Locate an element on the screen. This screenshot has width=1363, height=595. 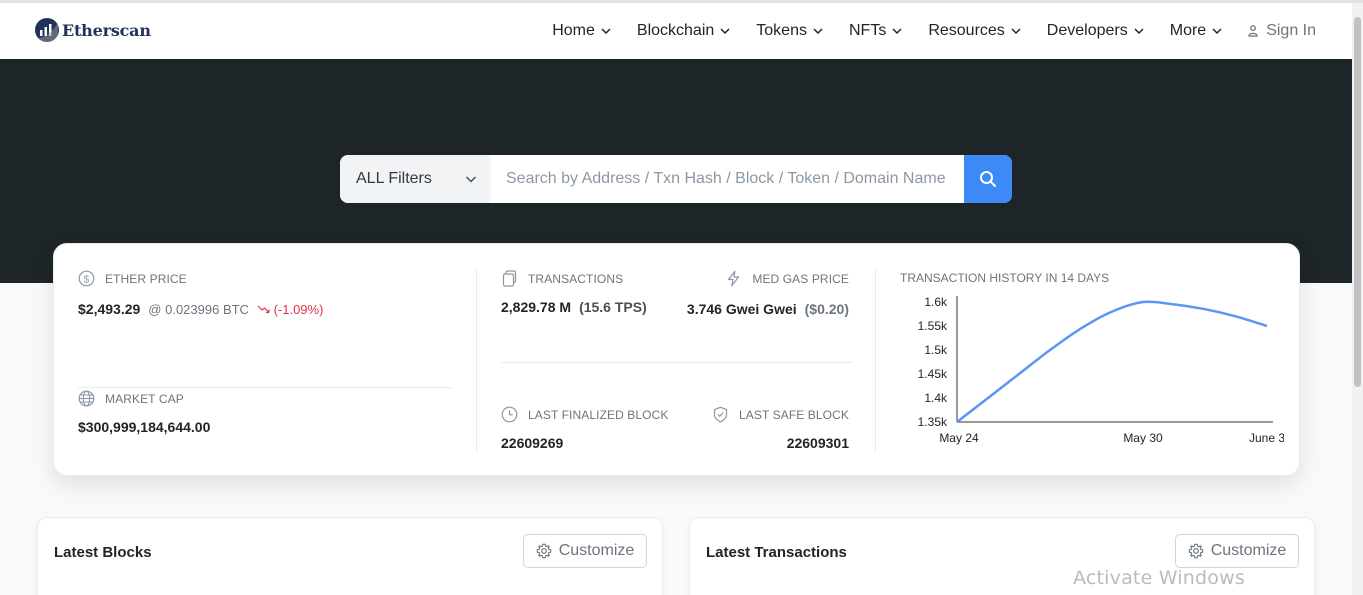
finalized-block-value: 22609269 is located at coordinates (532, 443).